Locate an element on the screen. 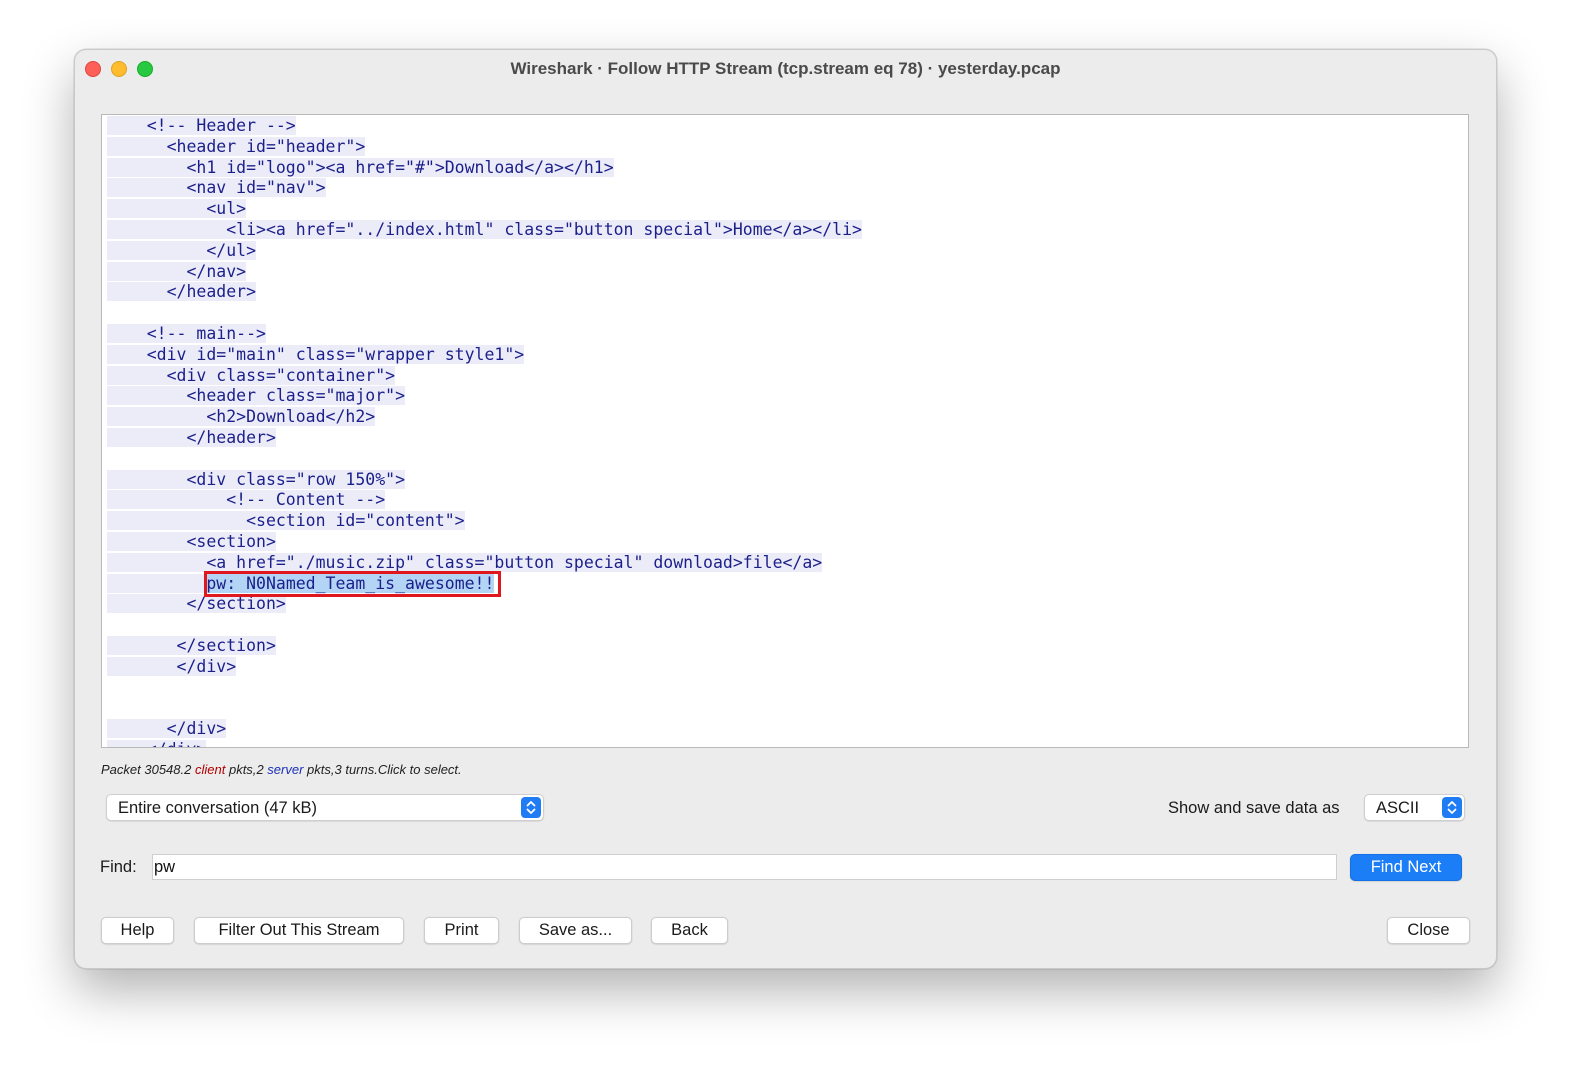 The height and width of the screenshot is (1080, 1592). stream-line: <div class="row 150%"> is located at coordinates (256, 479).